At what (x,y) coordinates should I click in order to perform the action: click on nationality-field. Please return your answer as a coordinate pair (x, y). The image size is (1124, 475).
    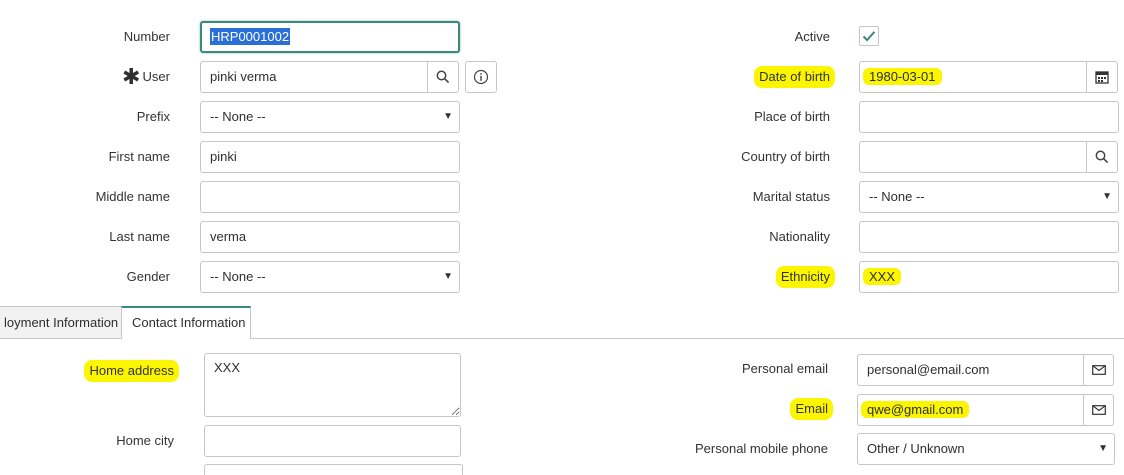
    Looking at the image, I should click on (989, 237).